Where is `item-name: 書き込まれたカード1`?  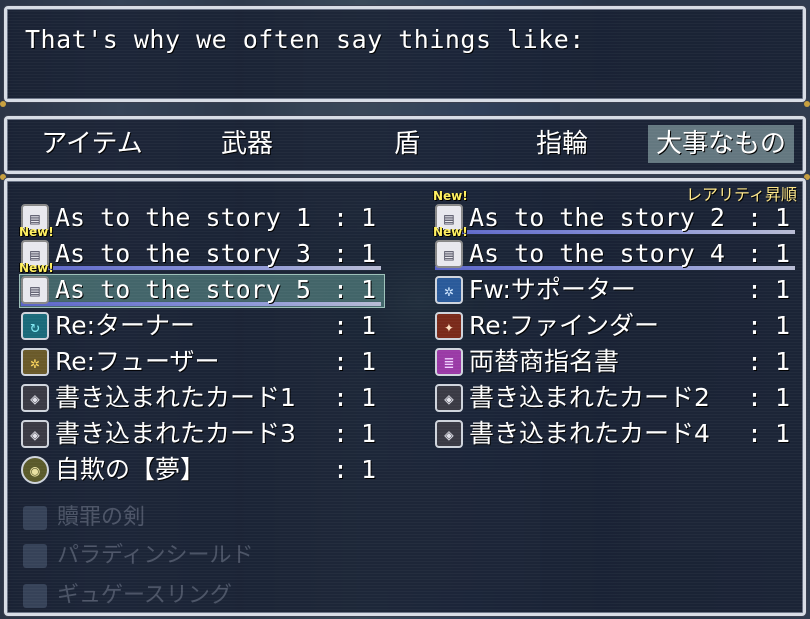
item-name: 書き込まれたカード1 is located at coordinates (175, 397).